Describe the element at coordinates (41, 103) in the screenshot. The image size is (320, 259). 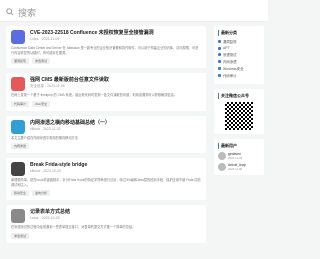
I see `post-tag: Web安全` at that location.